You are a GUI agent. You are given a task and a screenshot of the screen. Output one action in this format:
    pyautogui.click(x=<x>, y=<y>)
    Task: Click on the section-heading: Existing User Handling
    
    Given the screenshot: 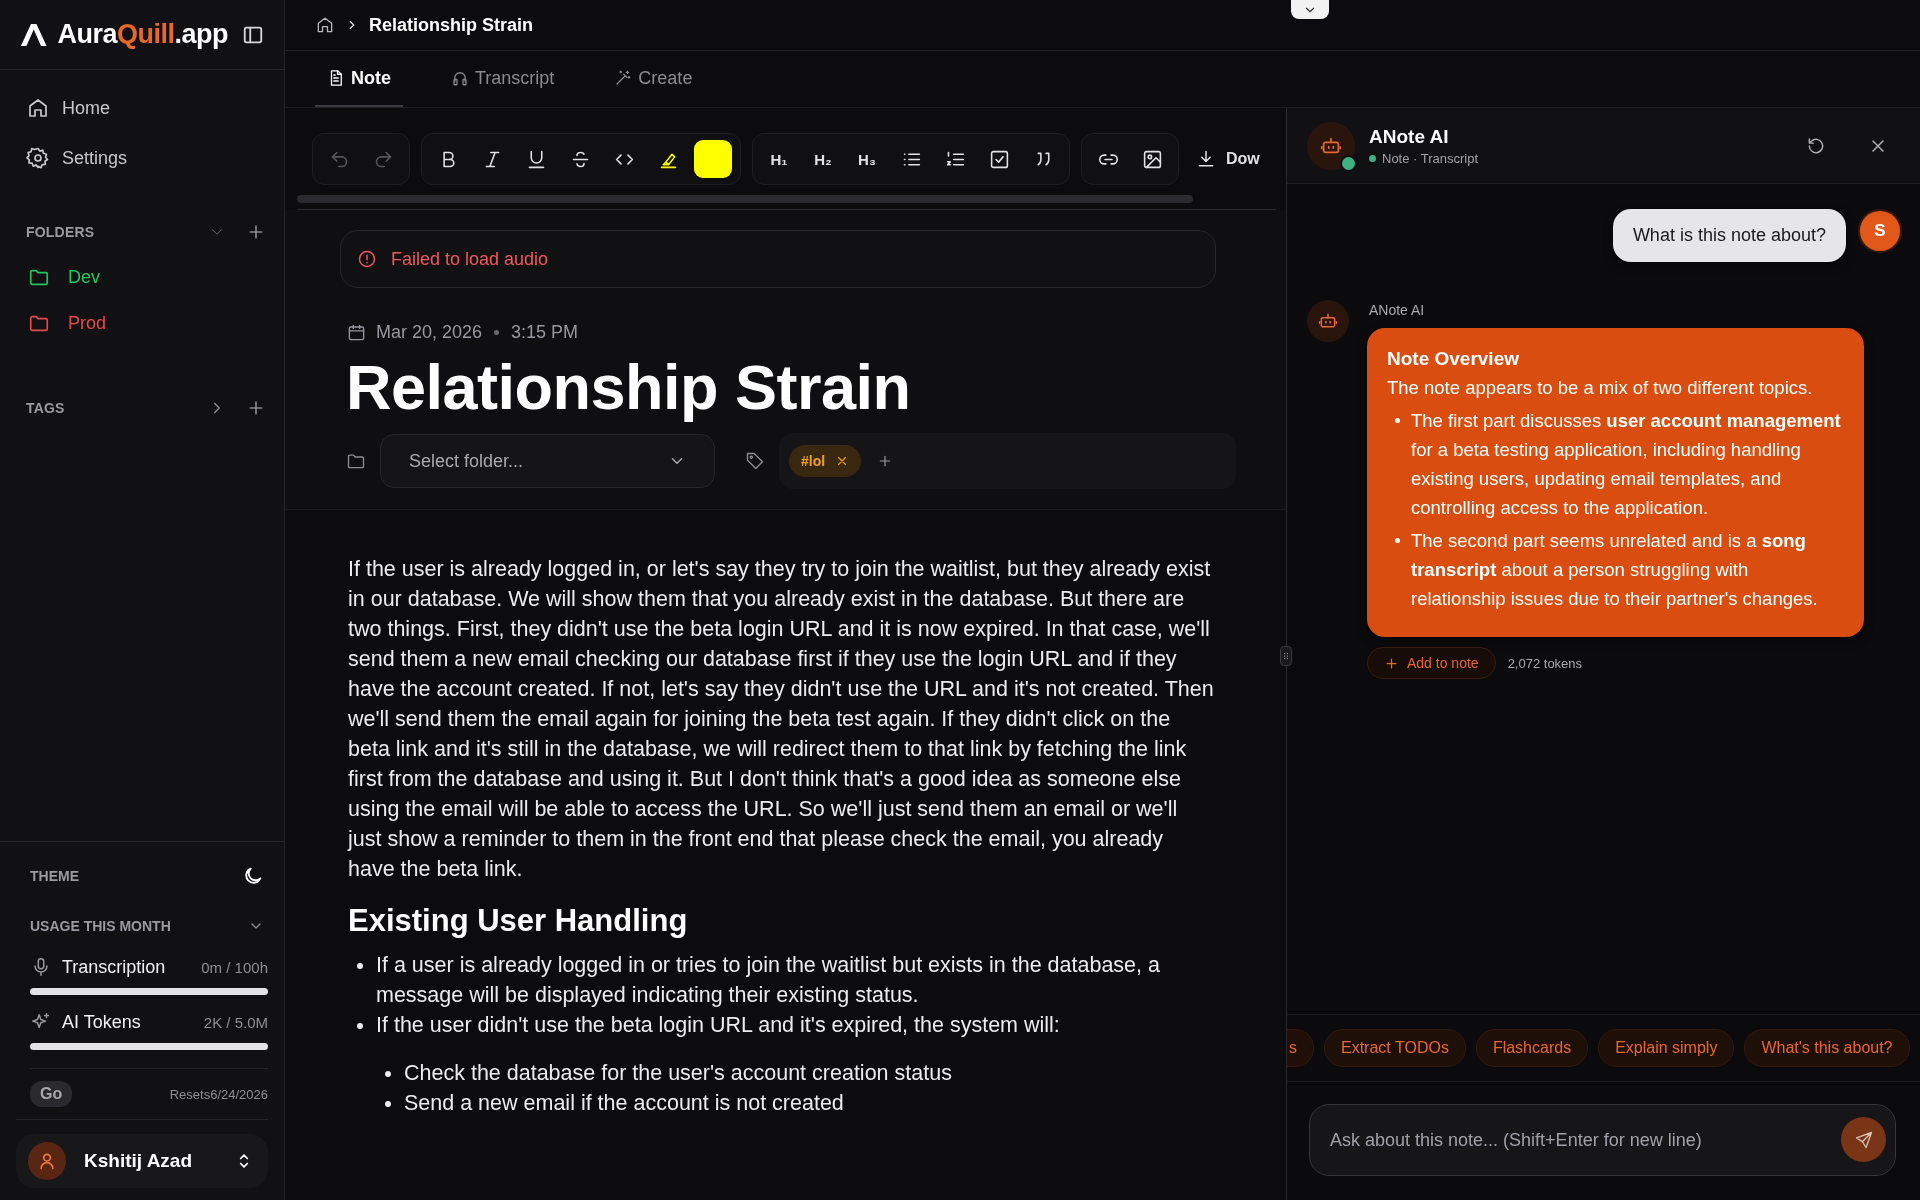 What is the action you would take?
    pyautogui.click(x=518, y=921)
    